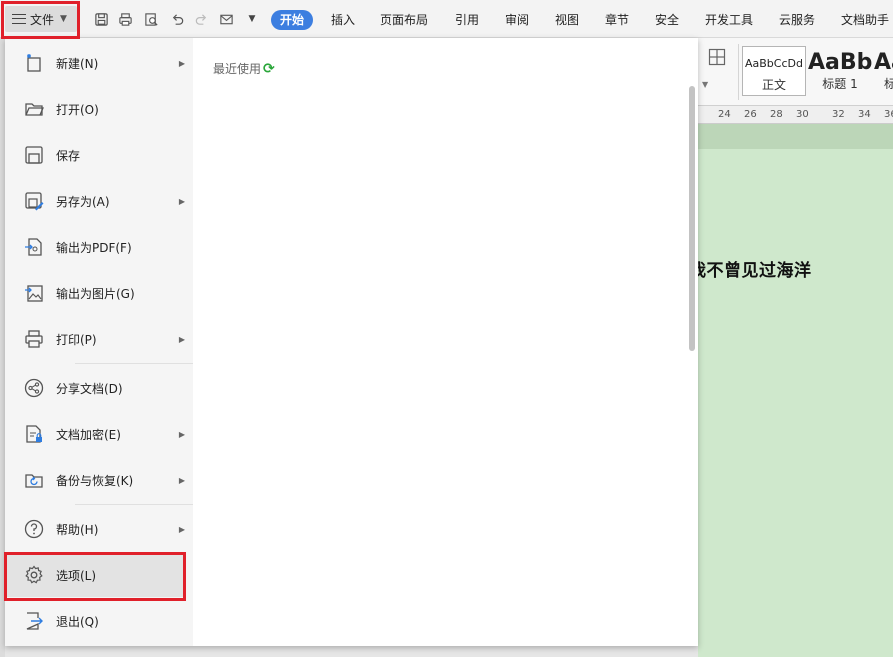 The width and height of the screenshot is (893, 657). What do you see at coordinates (94, 247) in the screenshot?
I see `menu-item-label: 输出为PDF(F)` at bounding box center [94, 247].